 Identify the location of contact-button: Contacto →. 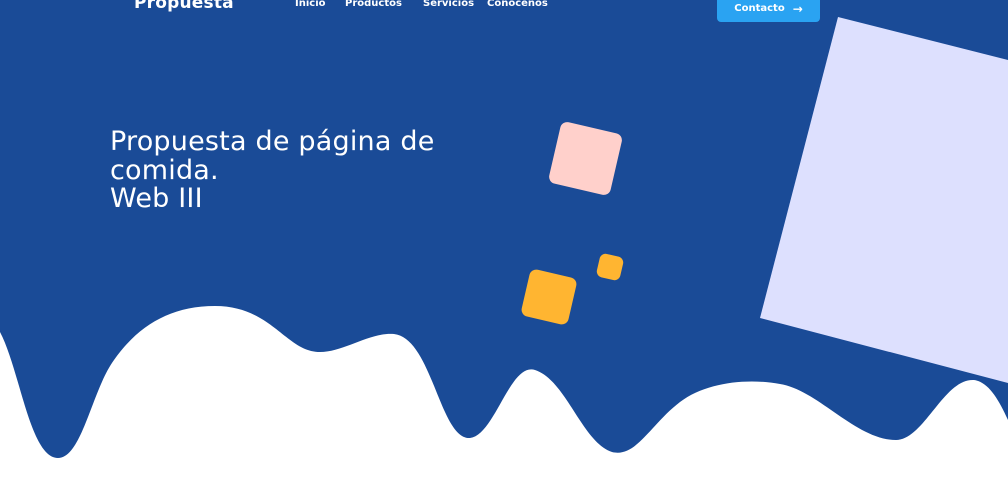
(768, 11).